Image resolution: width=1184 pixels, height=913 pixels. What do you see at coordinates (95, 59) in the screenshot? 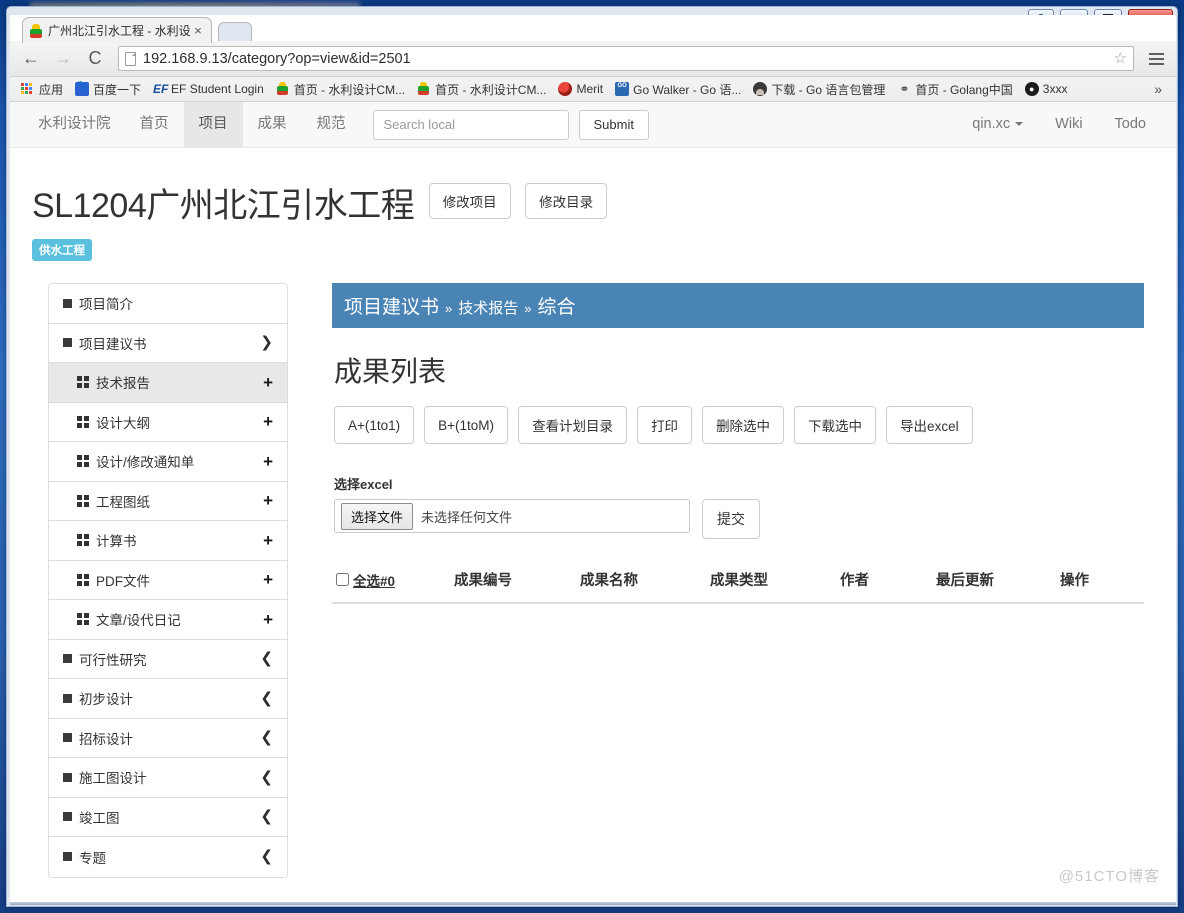
I see `reload-icon: C` at bounding box center [95, 59].